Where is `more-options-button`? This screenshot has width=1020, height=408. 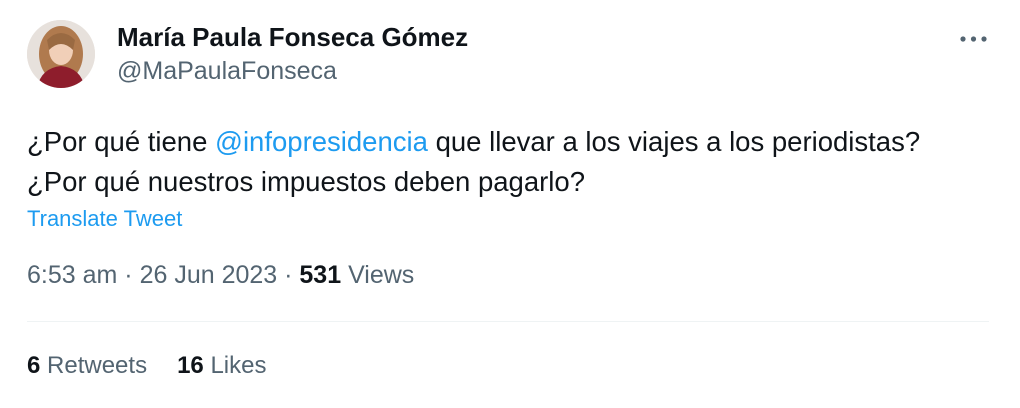 more-options-button is located at coordinates (975, 39).